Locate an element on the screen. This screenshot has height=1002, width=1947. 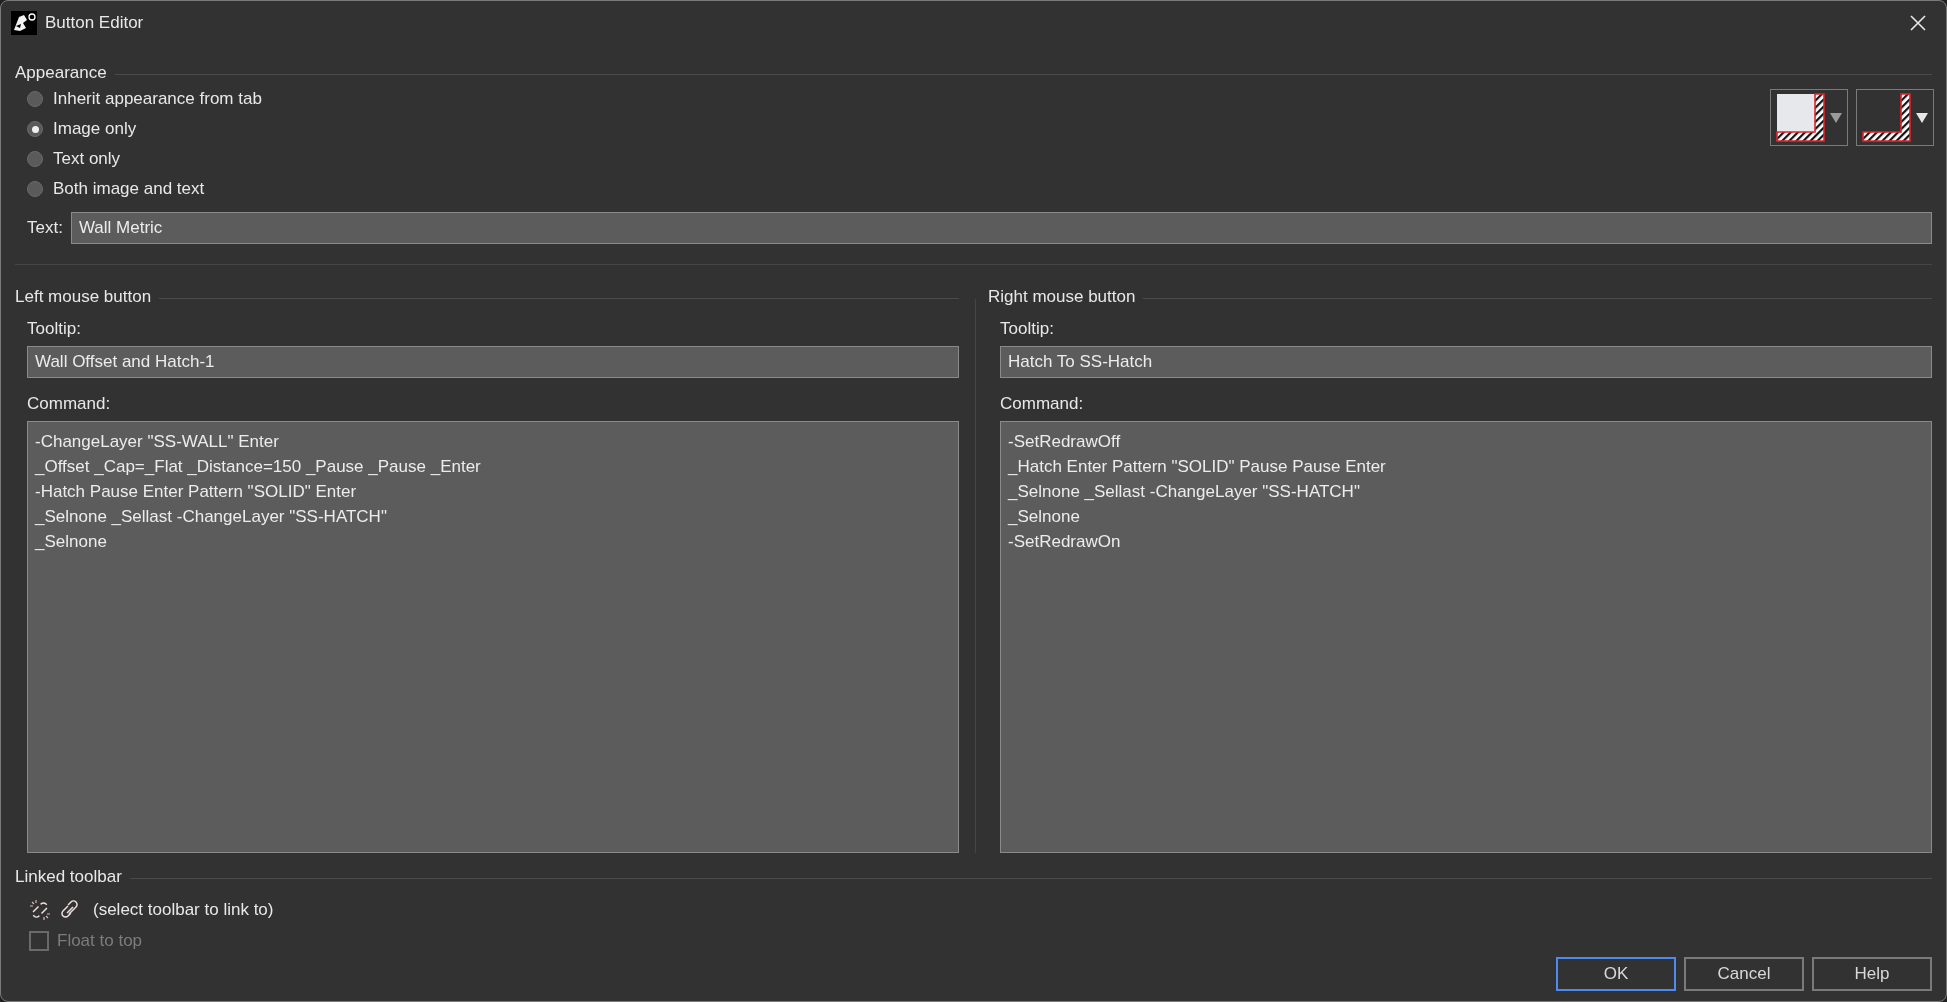
field-label: Text: is located at coordinates (45, 228).